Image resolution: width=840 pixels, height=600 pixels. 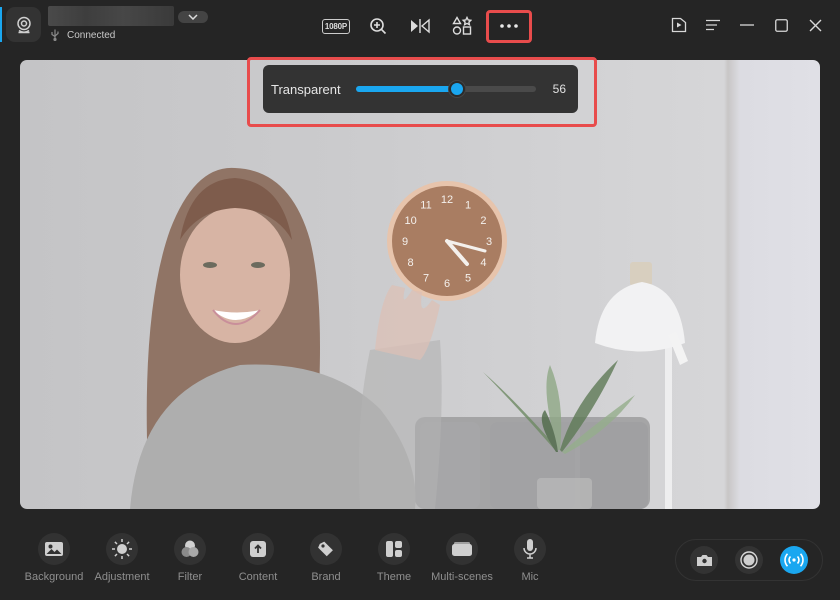 I want to click on resolution-badge: 1080P, so click(x=336, y=26).